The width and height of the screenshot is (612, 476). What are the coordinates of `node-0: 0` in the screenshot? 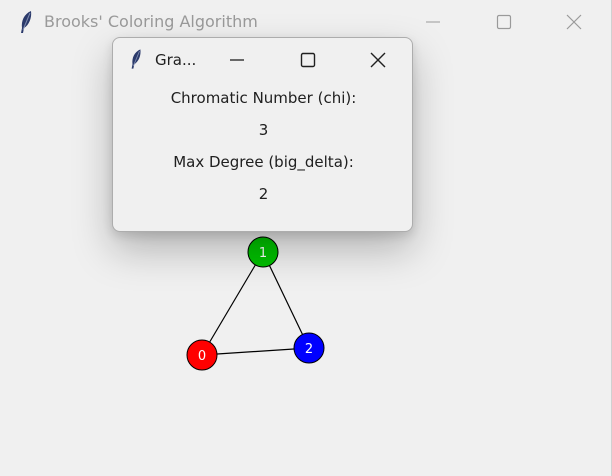 It's located at (202, 355).